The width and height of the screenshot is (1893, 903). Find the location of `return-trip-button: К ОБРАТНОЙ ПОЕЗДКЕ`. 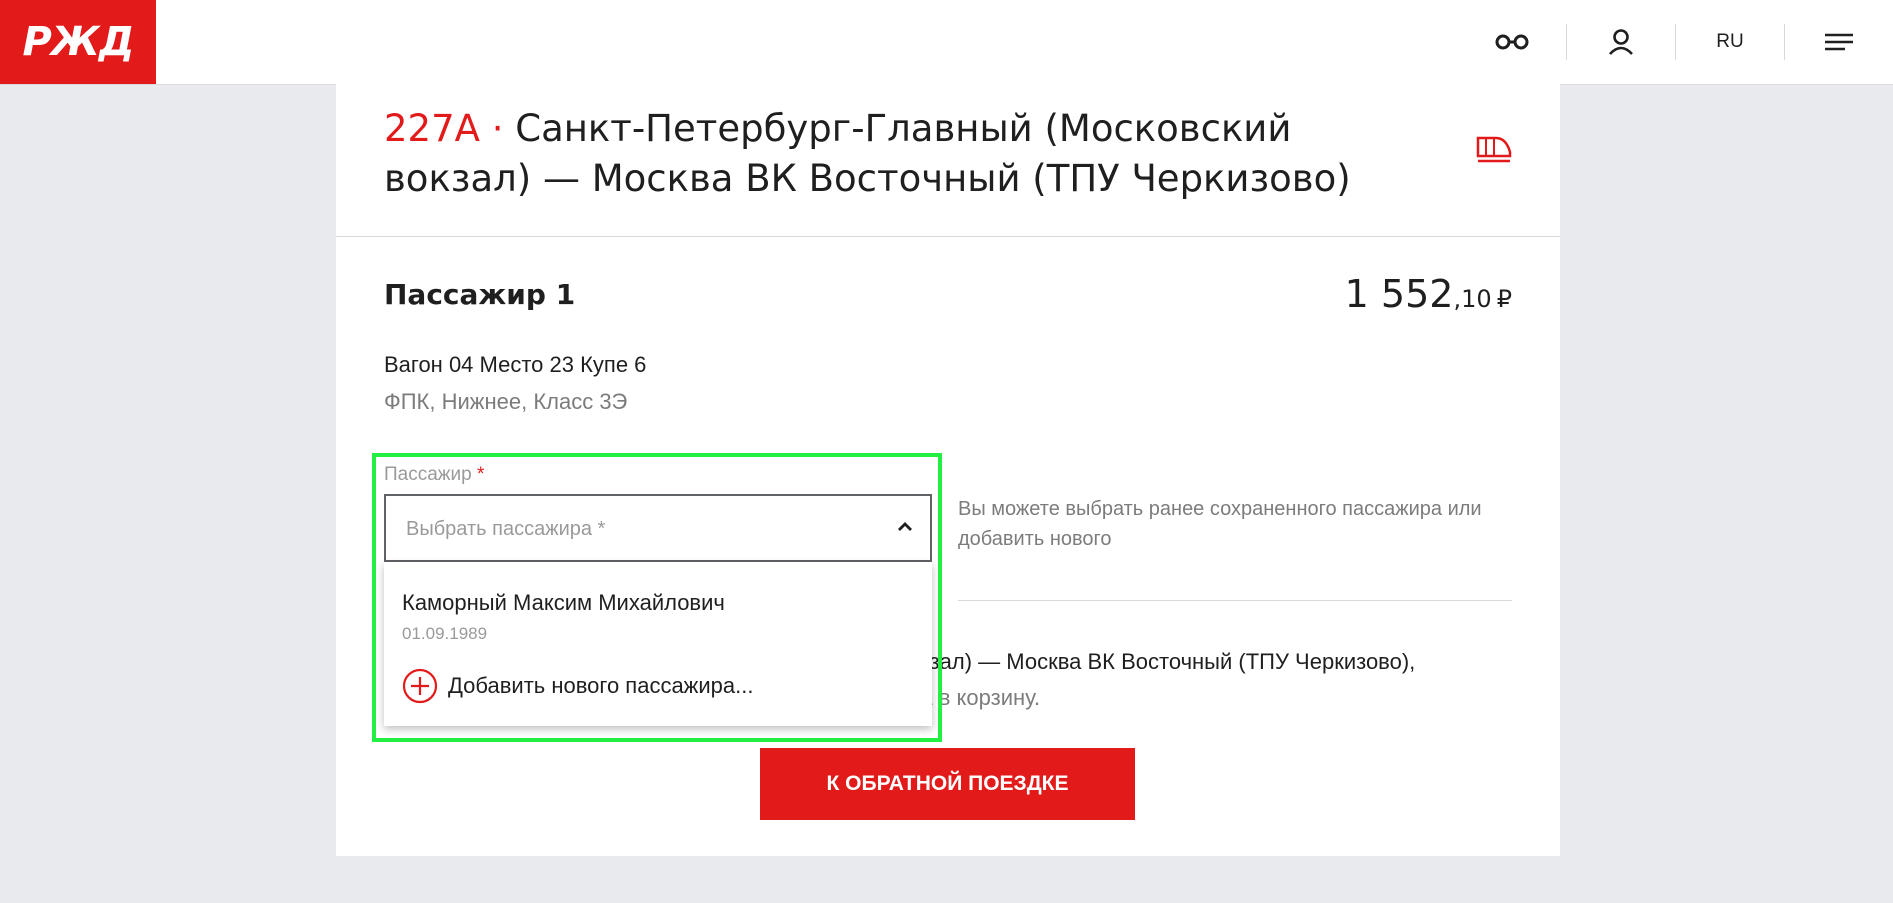

return-trip-button: К ОБРАТНОЙ ПОЕЗДКЕ is located at coordinates (947, 784).